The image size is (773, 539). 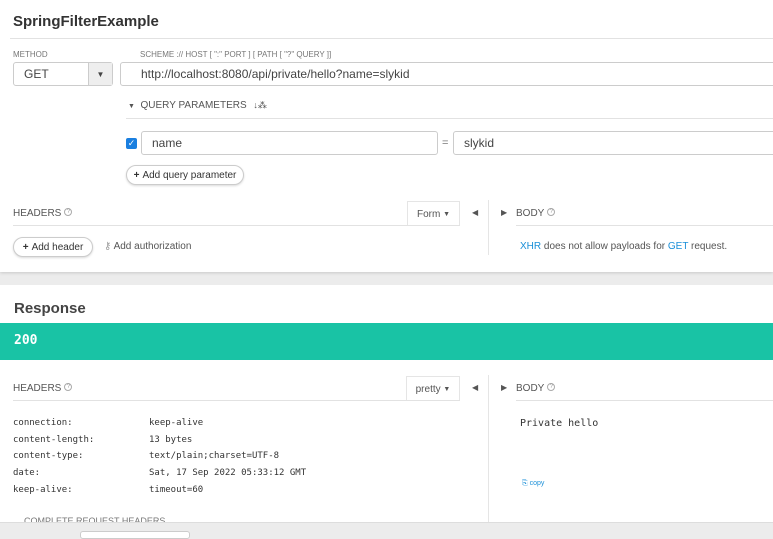 What do you see at coordinates (135, 535) in the screenshot?
I see `bottom-button` at bounding box center [135, 535].